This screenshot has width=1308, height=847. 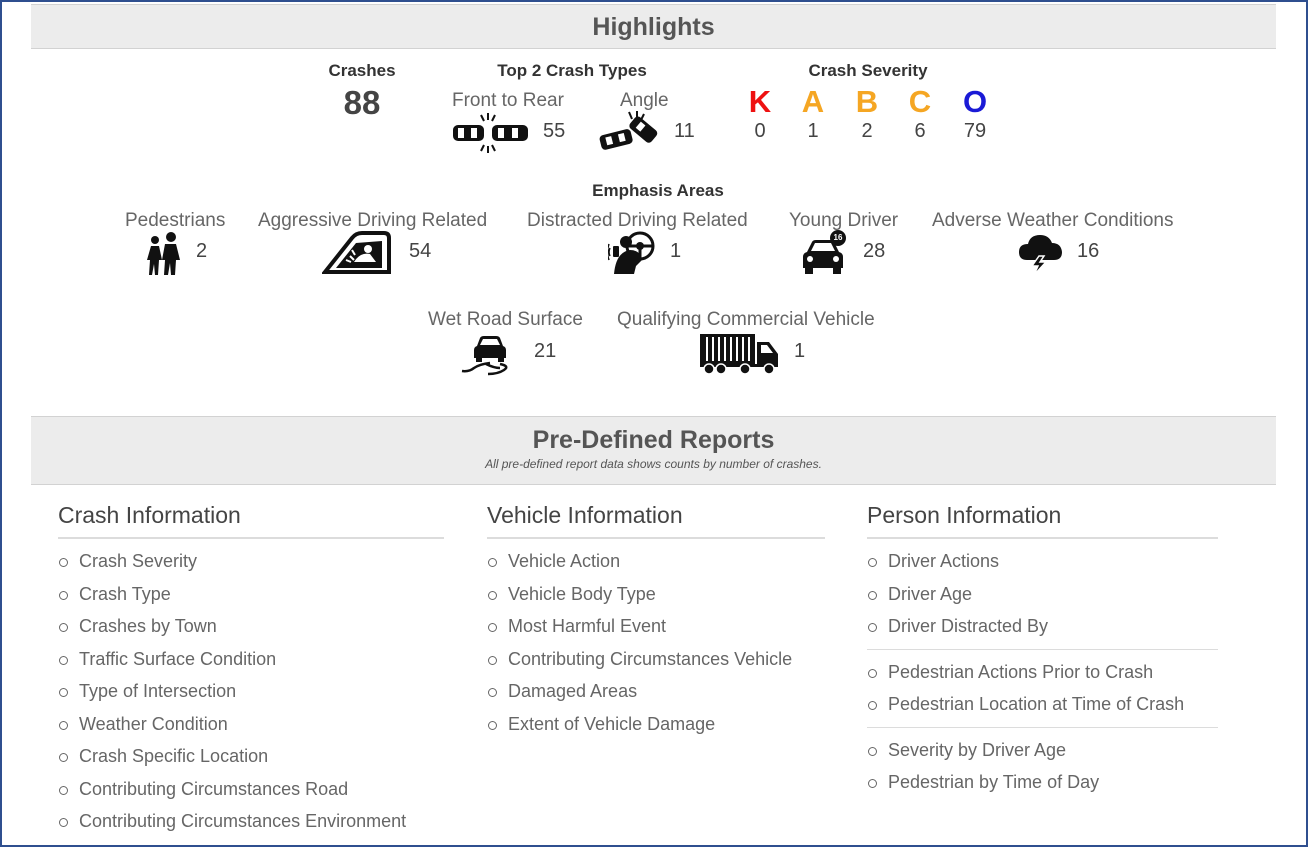 I want to click on truck-icon, so click(x=740, y=353).